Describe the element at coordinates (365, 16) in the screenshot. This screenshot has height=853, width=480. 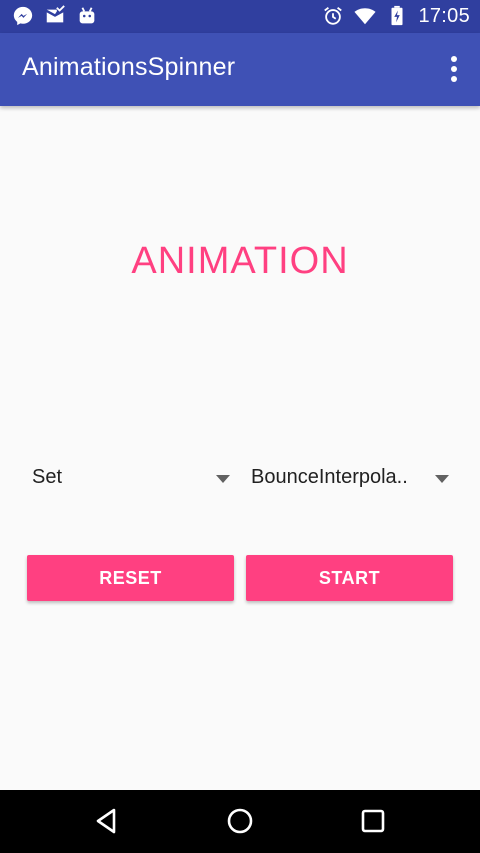
I see `wifi-icon` at that location.